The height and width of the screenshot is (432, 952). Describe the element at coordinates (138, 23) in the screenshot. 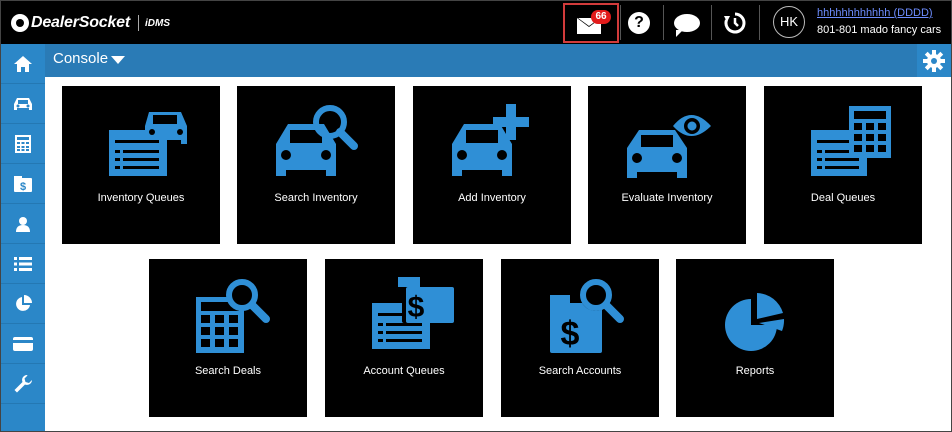

I see `logo-divider` at that location.